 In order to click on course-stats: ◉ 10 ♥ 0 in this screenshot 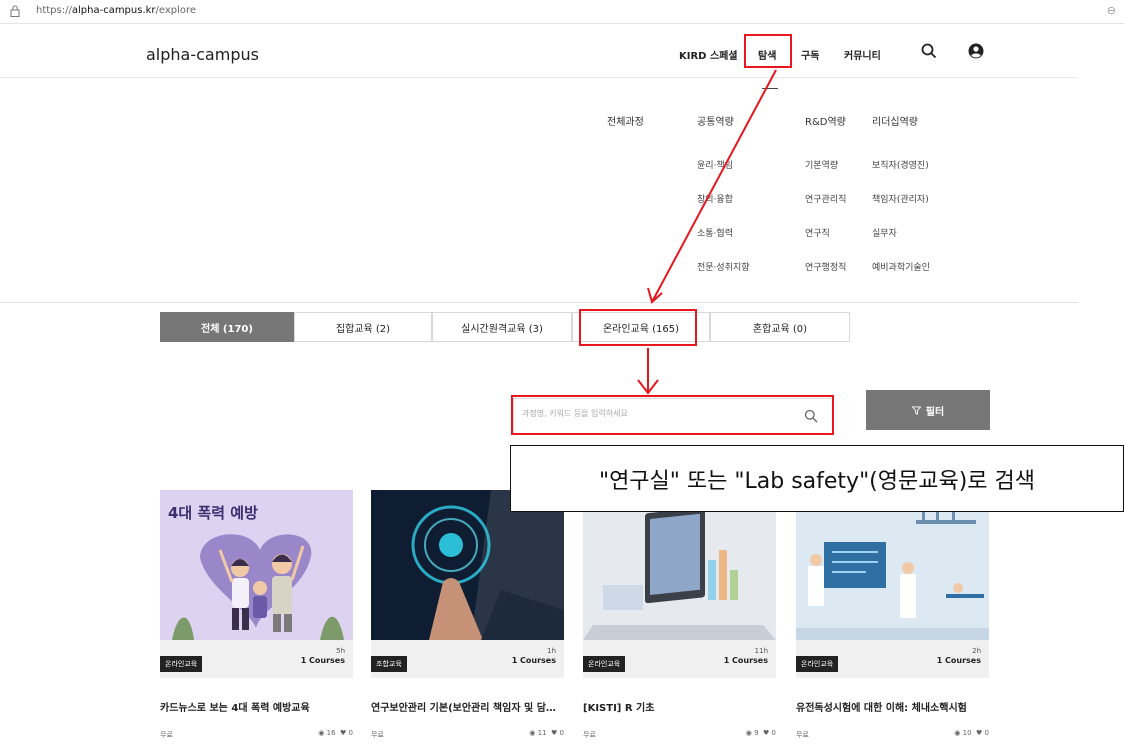, I will do `click(971, 733)`.